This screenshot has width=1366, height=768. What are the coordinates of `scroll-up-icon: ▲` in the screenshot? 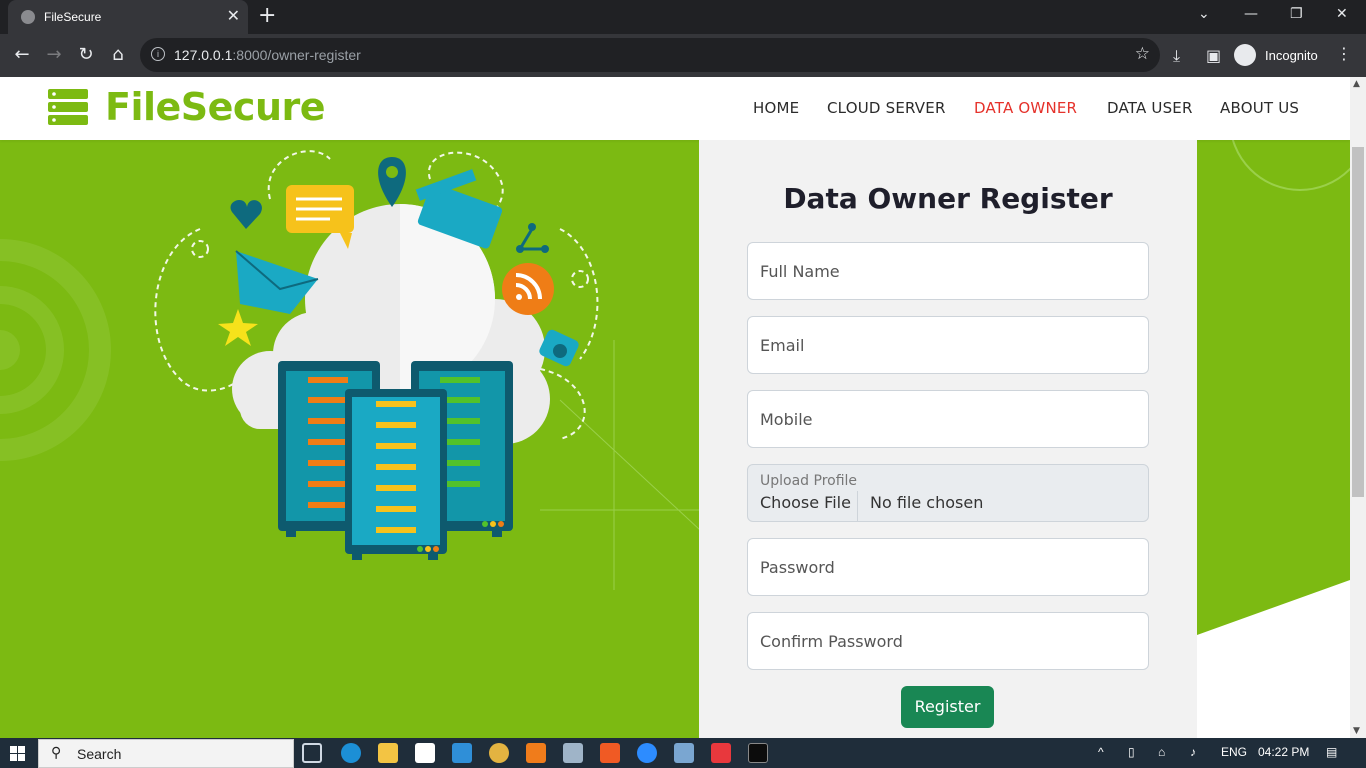 It's located at (1356, 84).